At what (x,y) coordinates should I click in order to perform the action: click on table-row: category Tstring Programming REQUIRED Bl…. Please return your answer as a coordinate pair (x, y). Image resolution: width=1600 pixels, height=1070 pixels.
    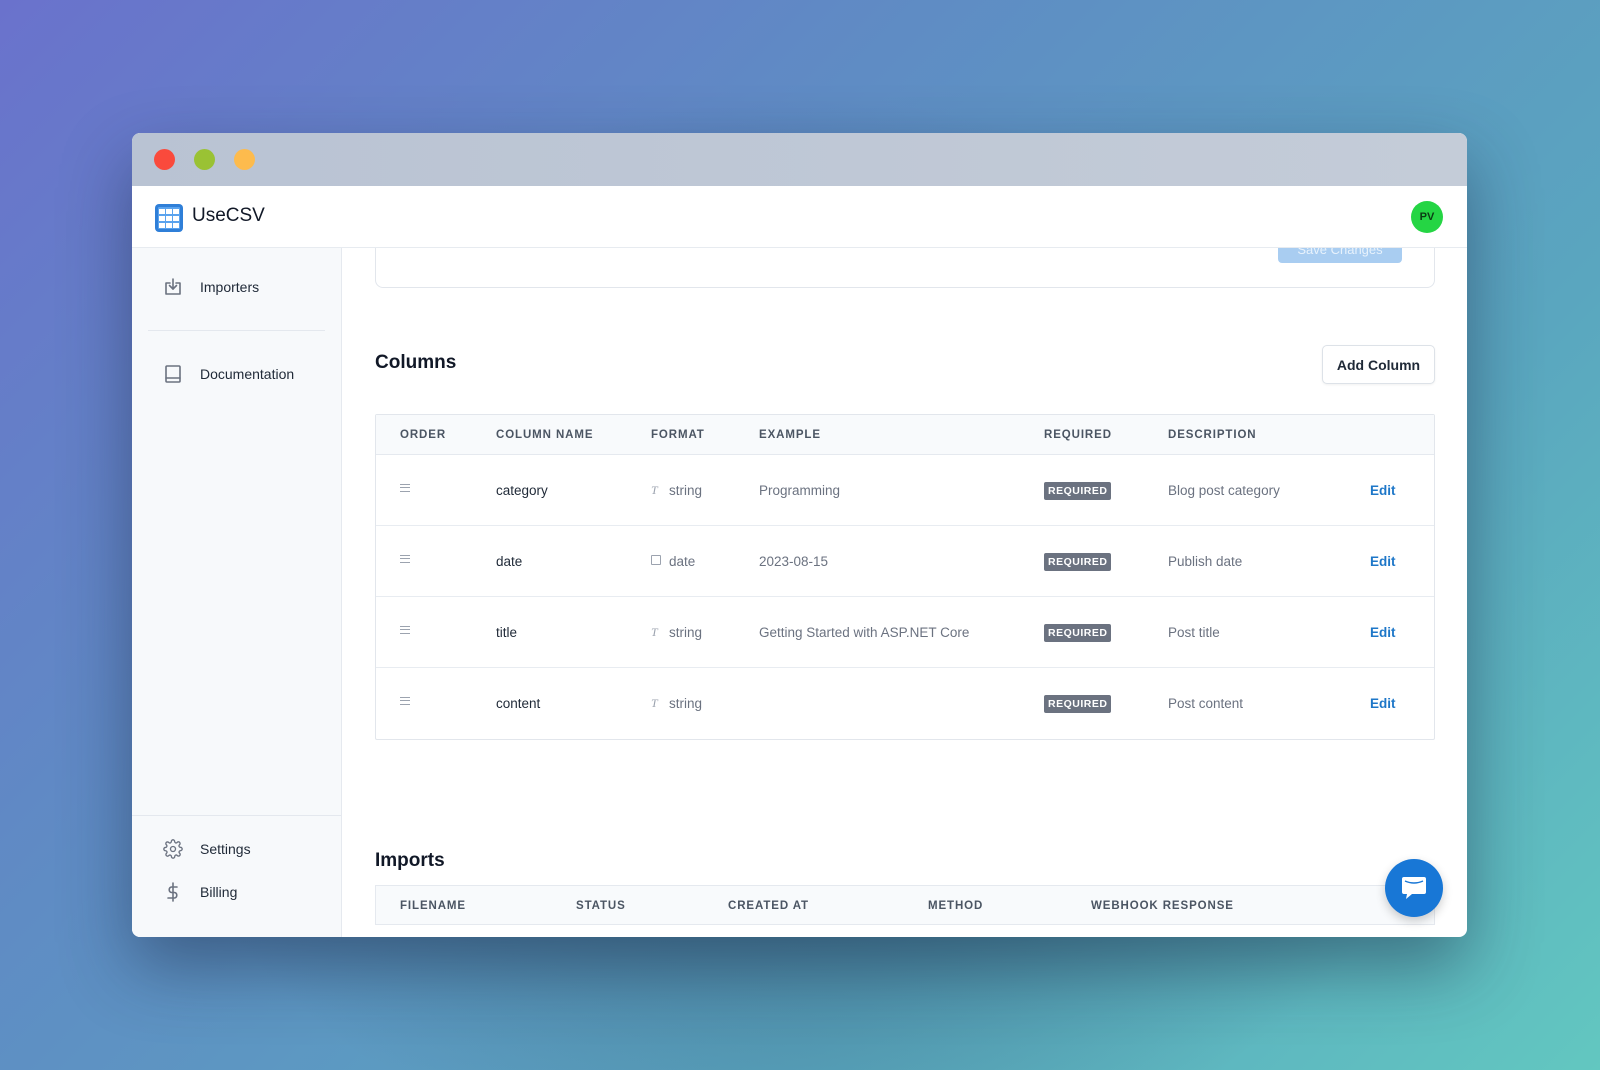
    Looking at the image, I should click on (905, 490).